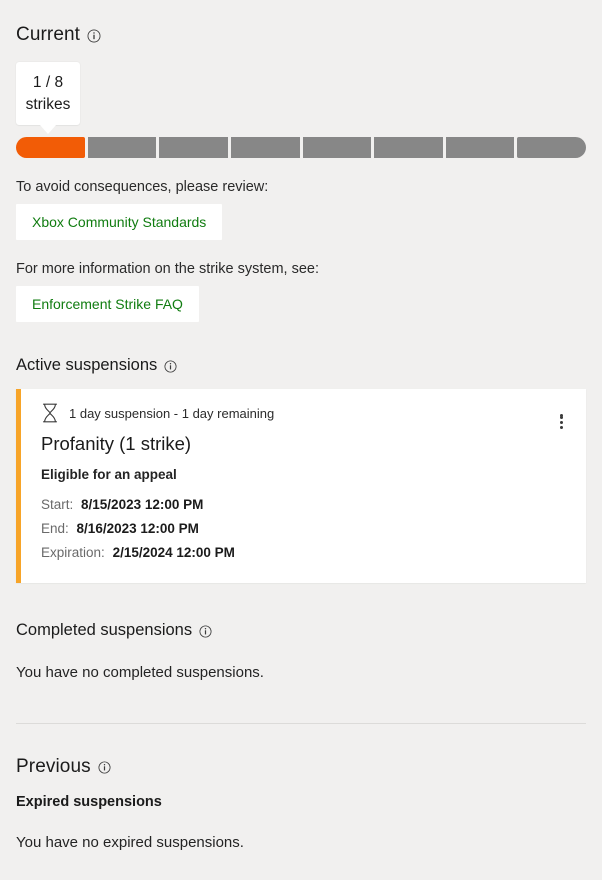 Image resolution: width=602 pixels, height=880 pixels. What do you see at coordinates (48, 34) in the screenshot?
I see `page-title: Current` at bounding box center [48, 34].